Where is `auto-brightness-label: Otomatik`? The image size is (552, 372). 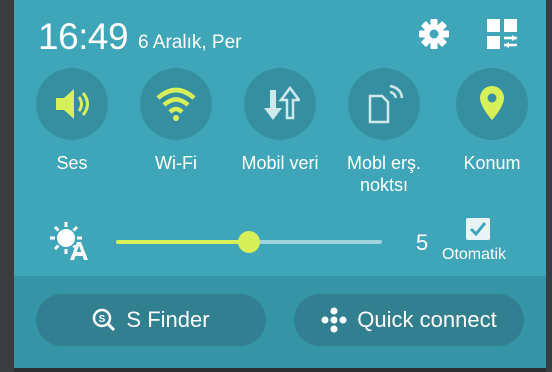
auto-brightness-label: Otomatik is located at coordinates (474, 254).